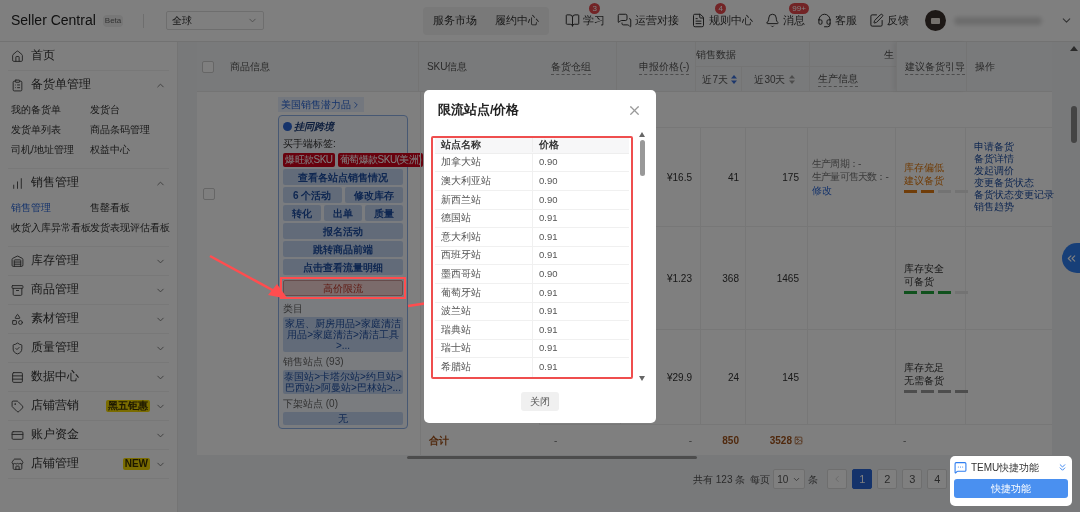 The image size is (1080, 512). Describe the element at coordinates (455, 20) in the screenshot. I see `nav-link: 服务市场` at that location.